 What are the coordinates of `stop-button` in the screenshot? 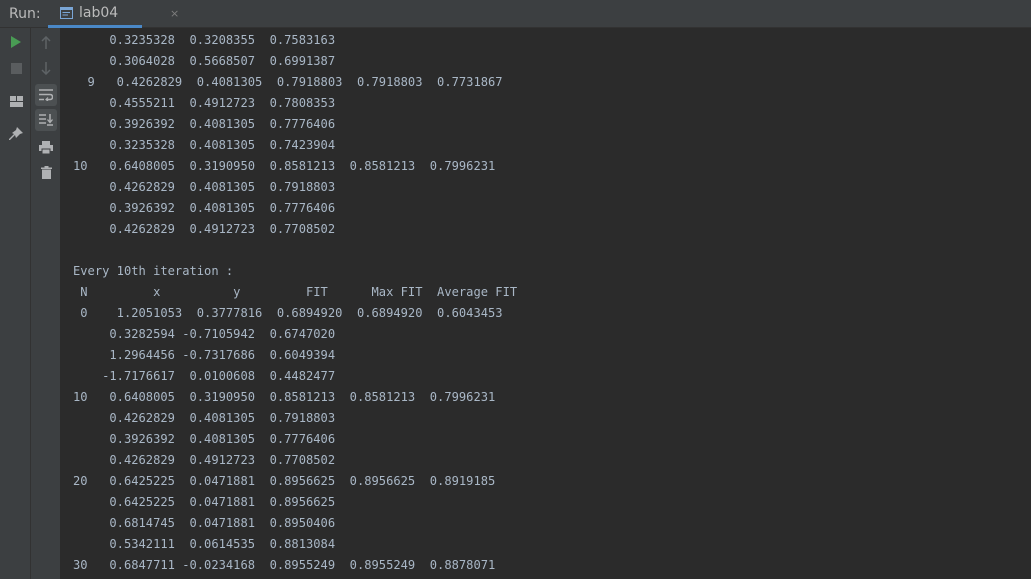 It's located at (16, 68).